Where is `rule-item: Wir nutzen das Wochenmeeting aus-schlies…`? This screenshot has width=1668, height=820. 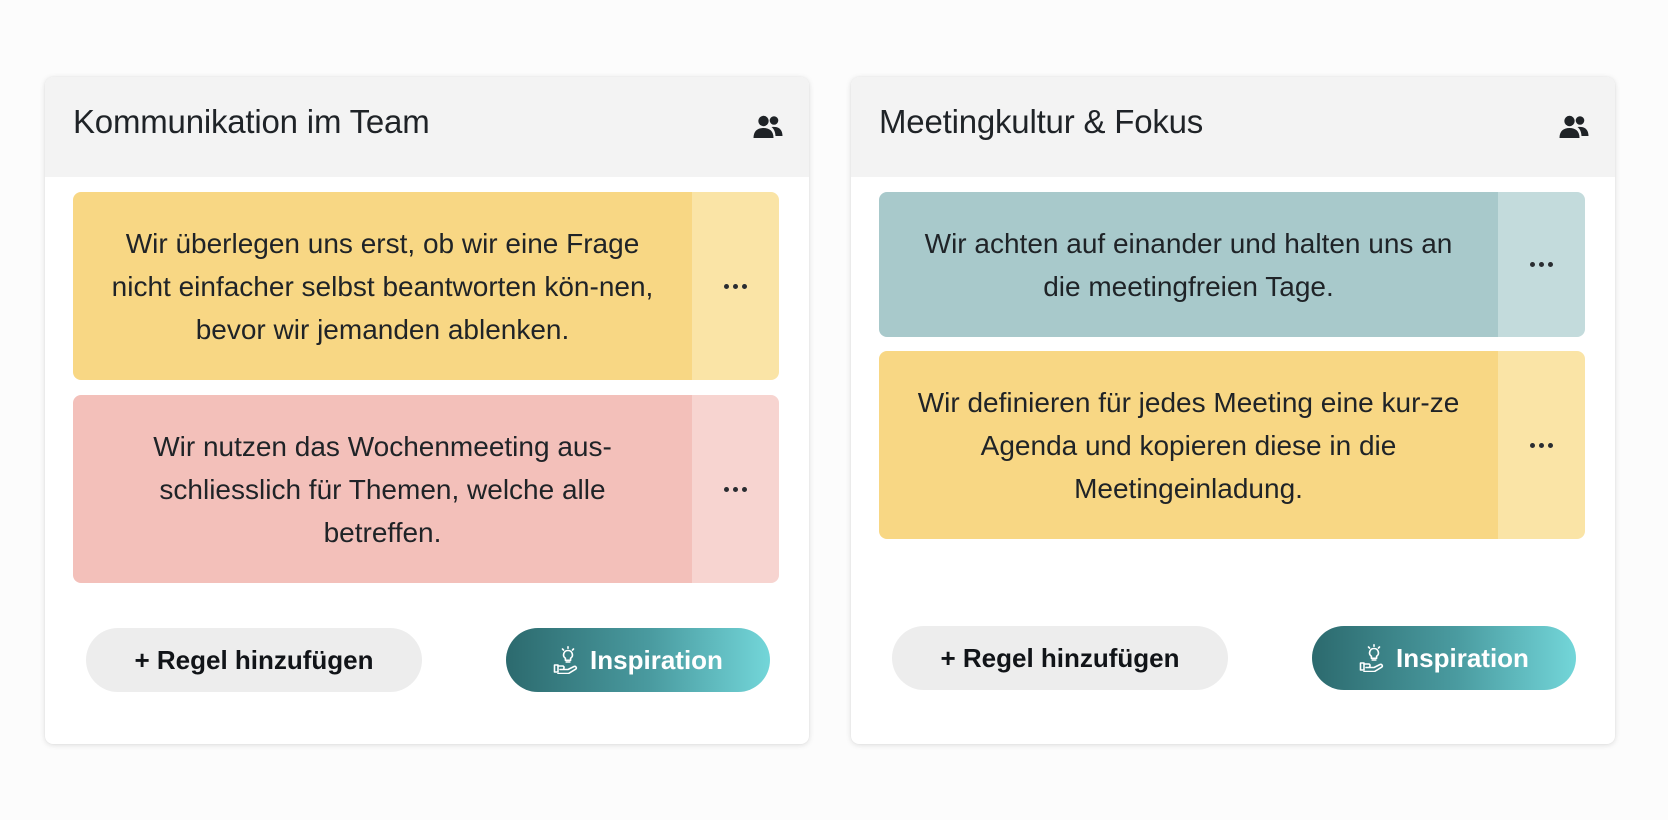
rule-item: Wir nutzen das Wochenmeeting aus-schlies… is located at coordinates (426, 489).